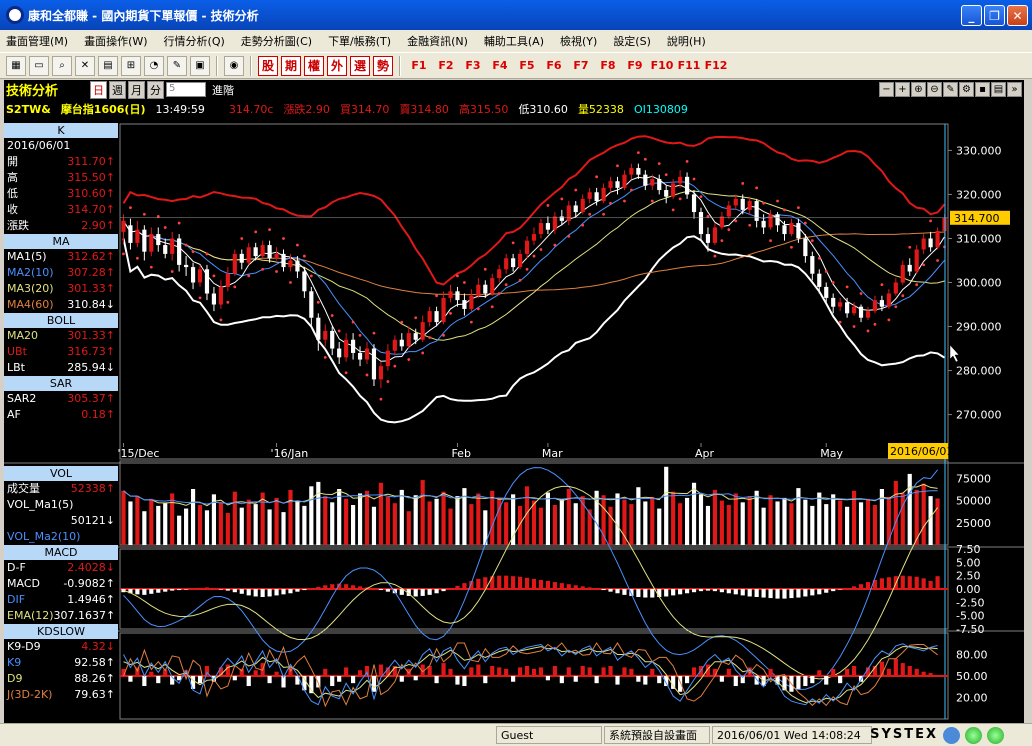 The width and height of the screenshot is (1032, 746). What do you see at coordinates (359, 41) in the screenshot?
I see `menu-item: 下單/帳務(T)` at bounding box center [359, 41].